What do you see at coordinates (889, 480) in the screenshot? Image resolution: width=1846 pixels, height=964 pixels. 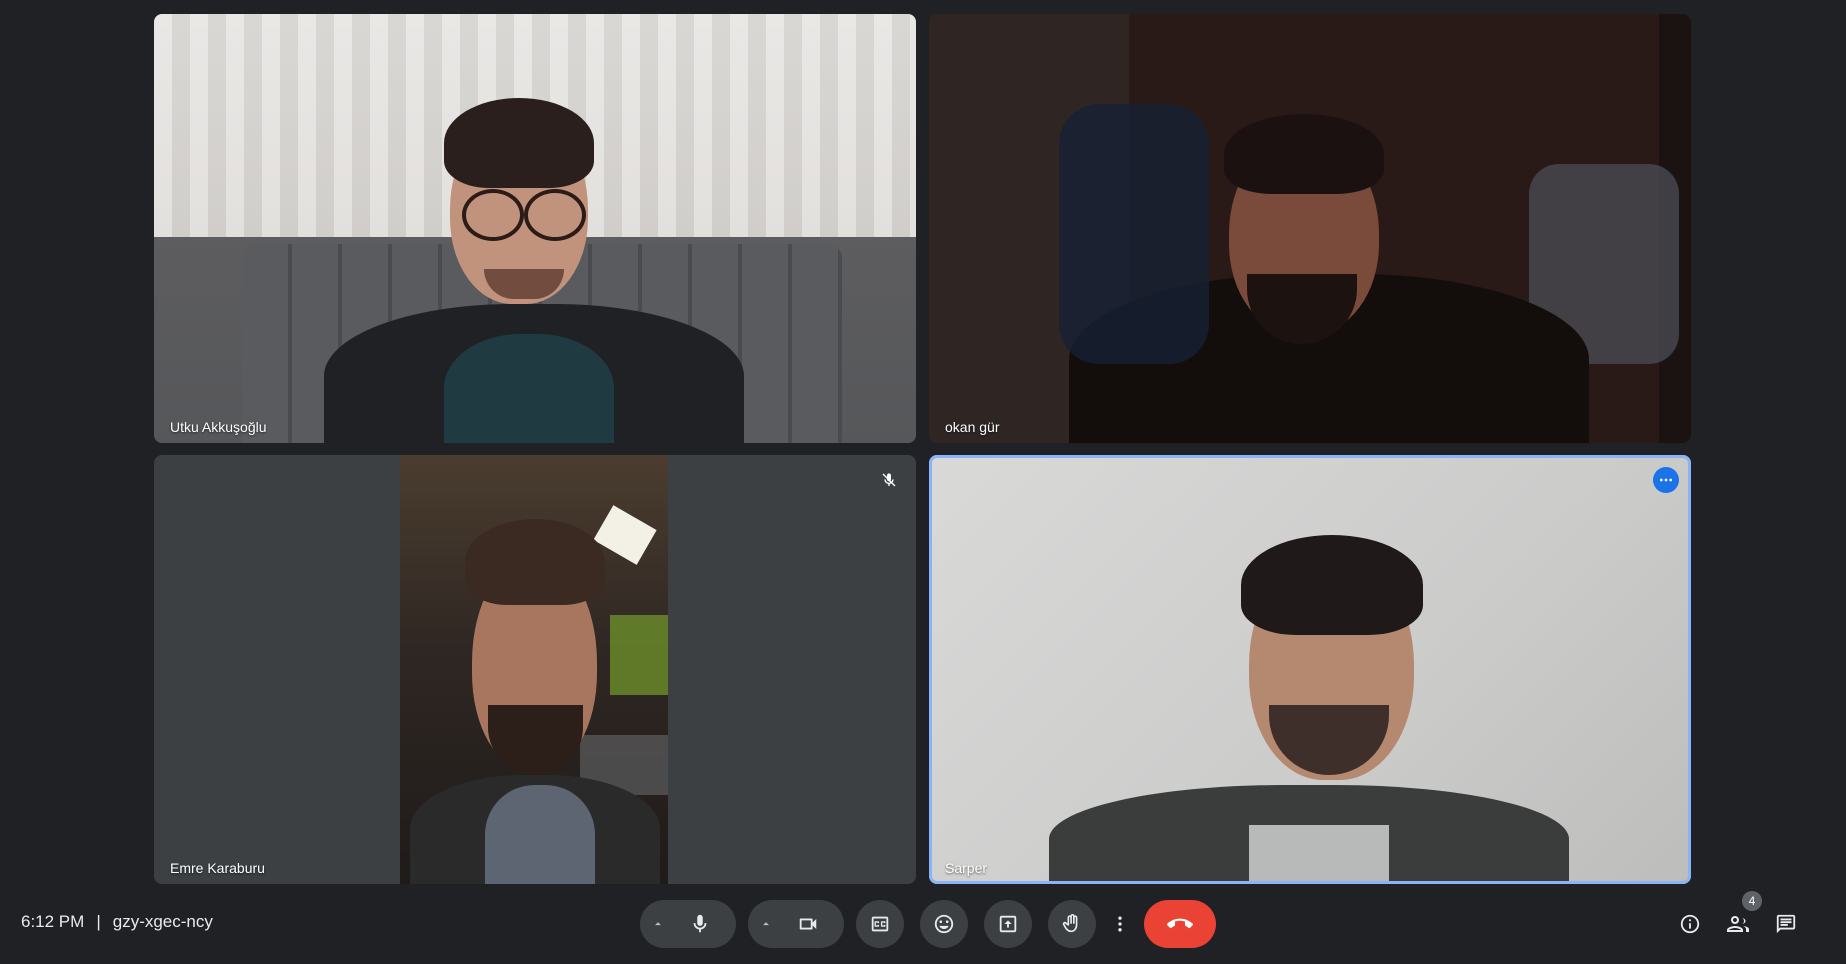 I see `mic-off-icon` at bounding box center [889, 480].